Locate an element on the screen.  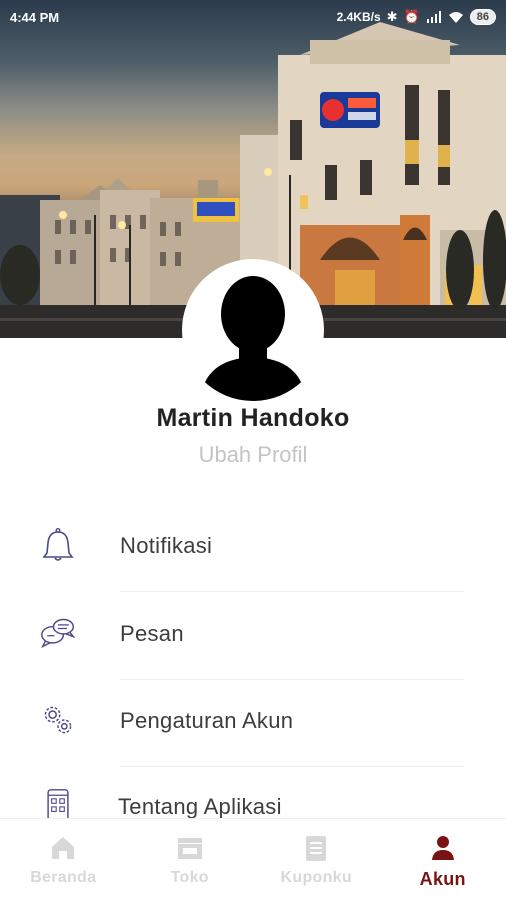
tab-label: Toko is located at coordinates (189, 877).